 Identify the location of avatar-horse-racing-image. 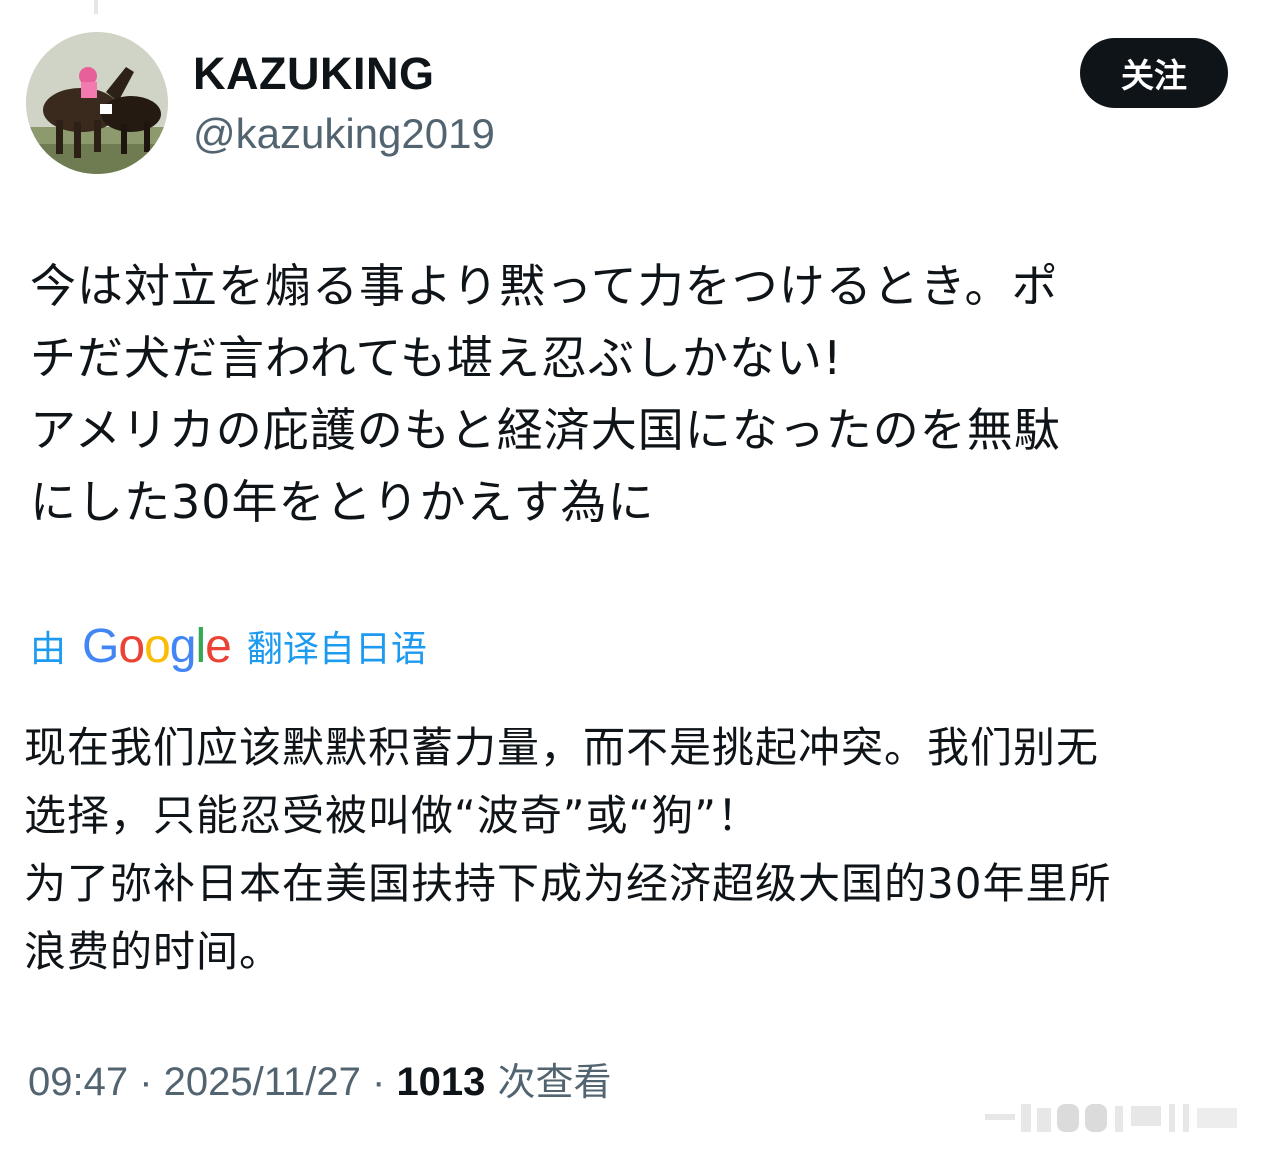
(97, 103).